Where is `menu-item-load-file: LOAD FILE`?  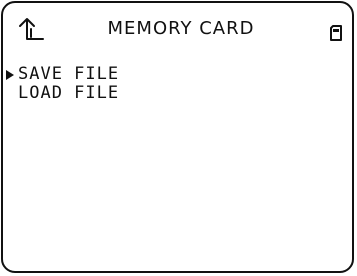
menu-item-load-file: LOAD FILE is located at coordinates (156, 93).